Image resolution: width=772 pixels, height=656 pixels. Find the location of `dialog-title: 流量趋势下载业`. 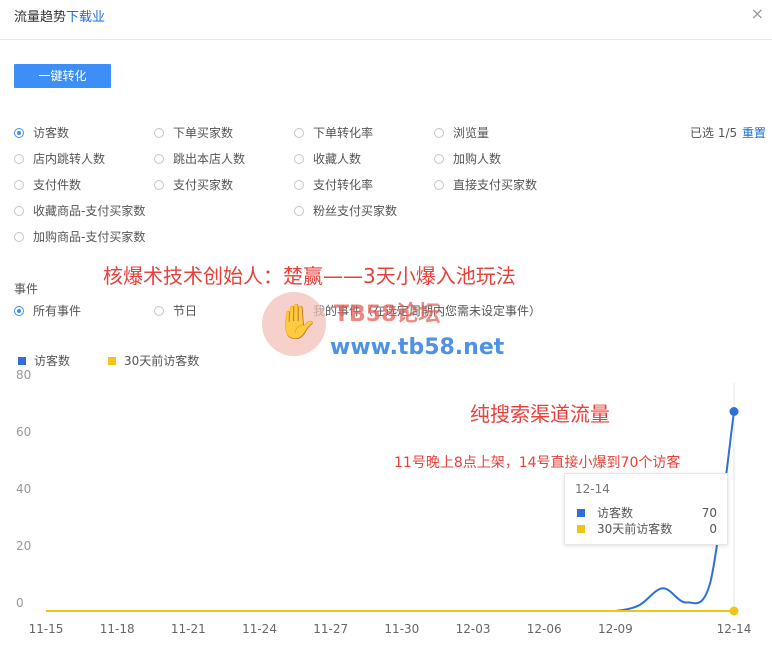

dialog-title: 流量趋势下载业 is located at coordinates (59, 15).